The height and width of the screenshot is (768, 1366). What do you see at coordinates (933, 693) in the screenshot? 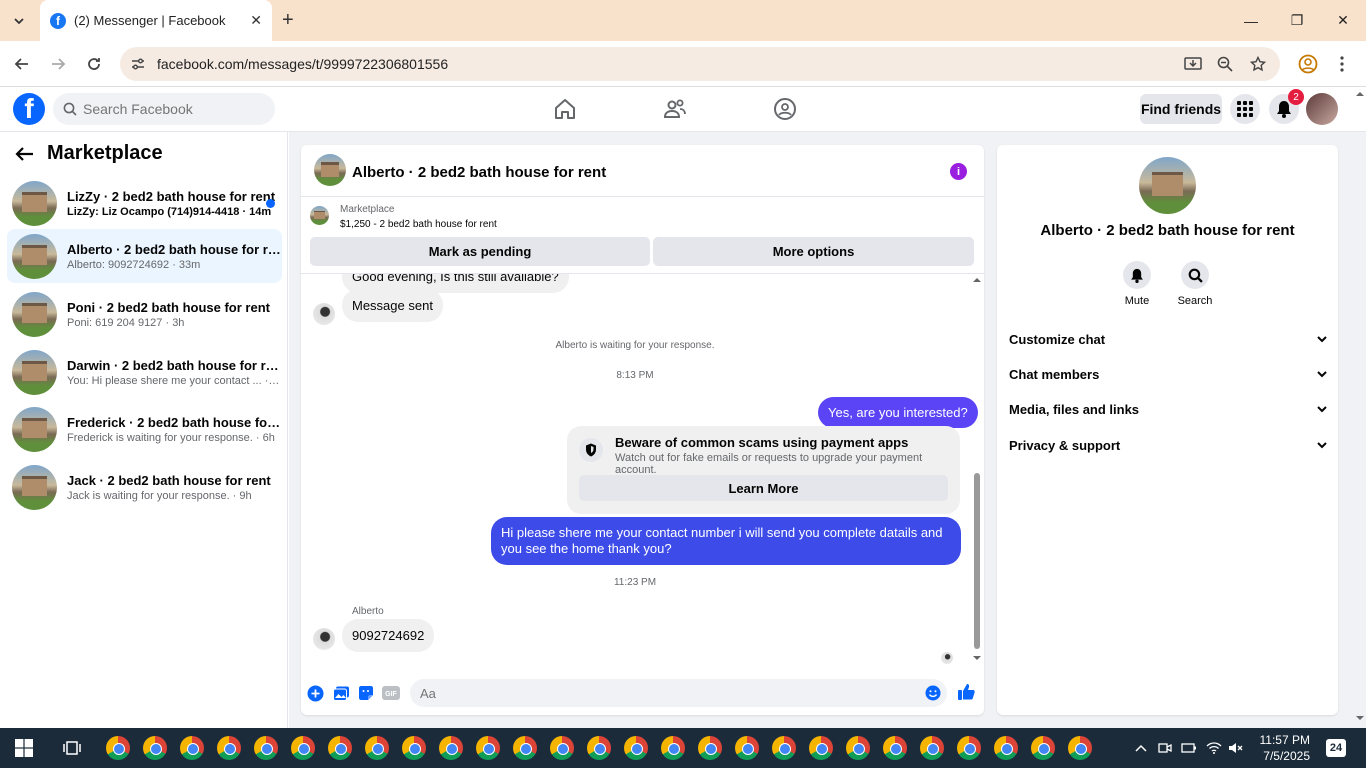
I see `emoji-icon` at bounding box center [933, 693].